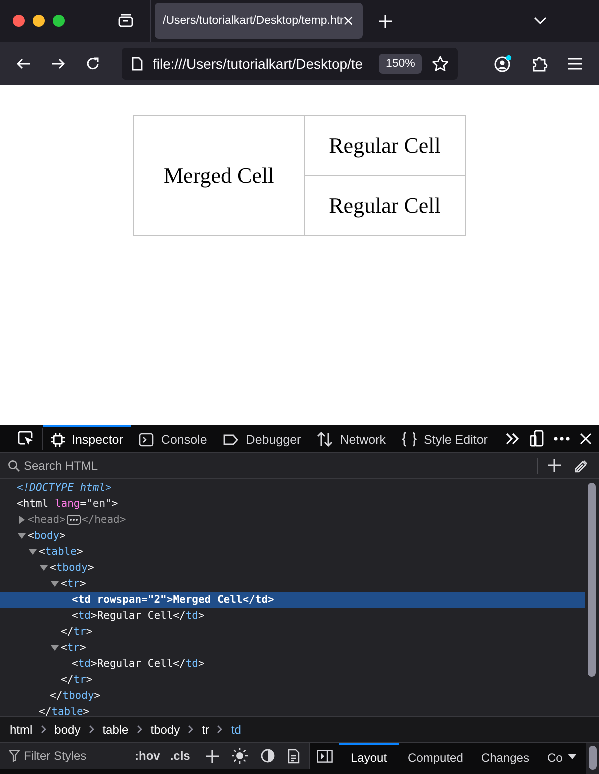 This screenshot has width=599, height=774. What do you see at coordinates (292, 552) in the screenshot?
I see `markup-line: <table>` at bounding box center [292, 552].